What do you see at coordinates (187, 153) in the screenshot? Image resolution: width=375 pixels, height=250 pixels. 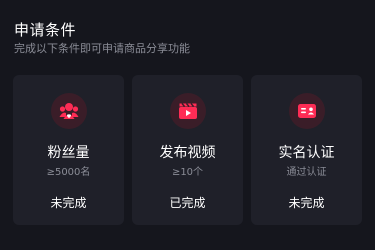 I see `card-title: 发布视频` at bounding box center [187, 153].